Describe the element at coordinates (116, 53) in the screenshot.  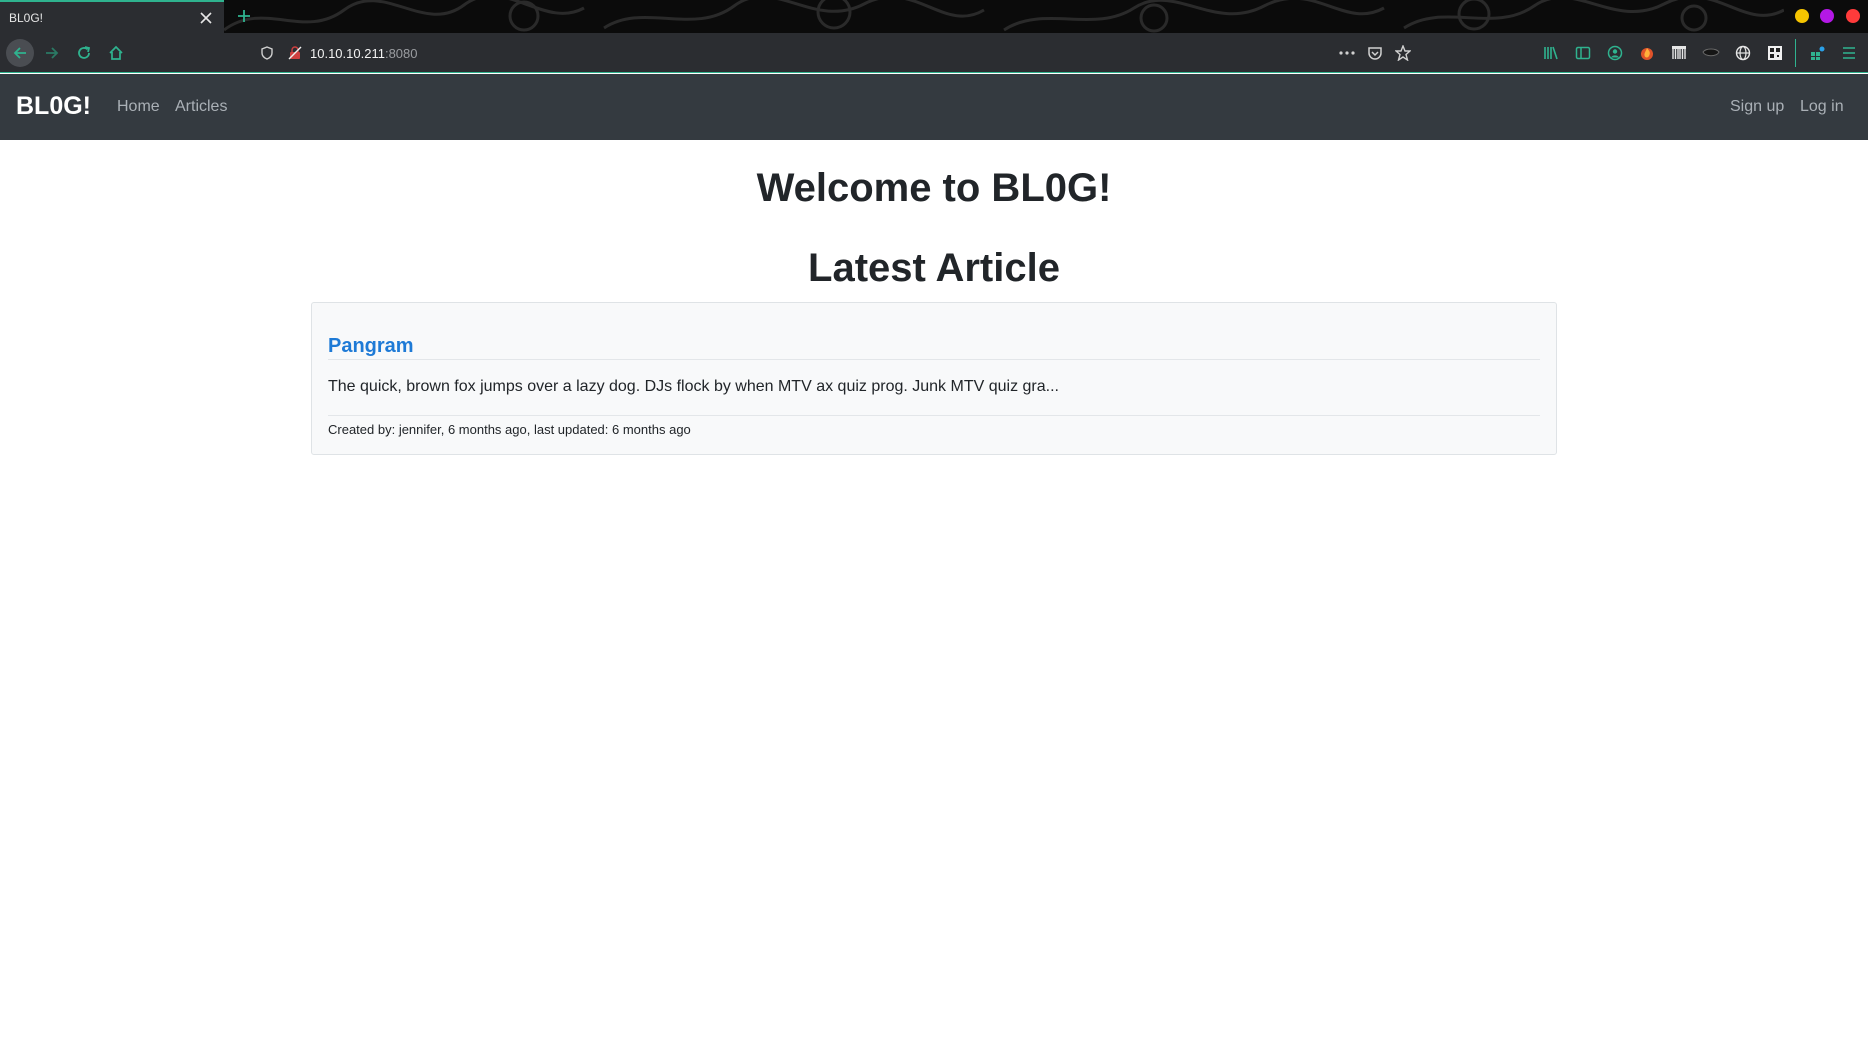
I see `home-button` at that location.